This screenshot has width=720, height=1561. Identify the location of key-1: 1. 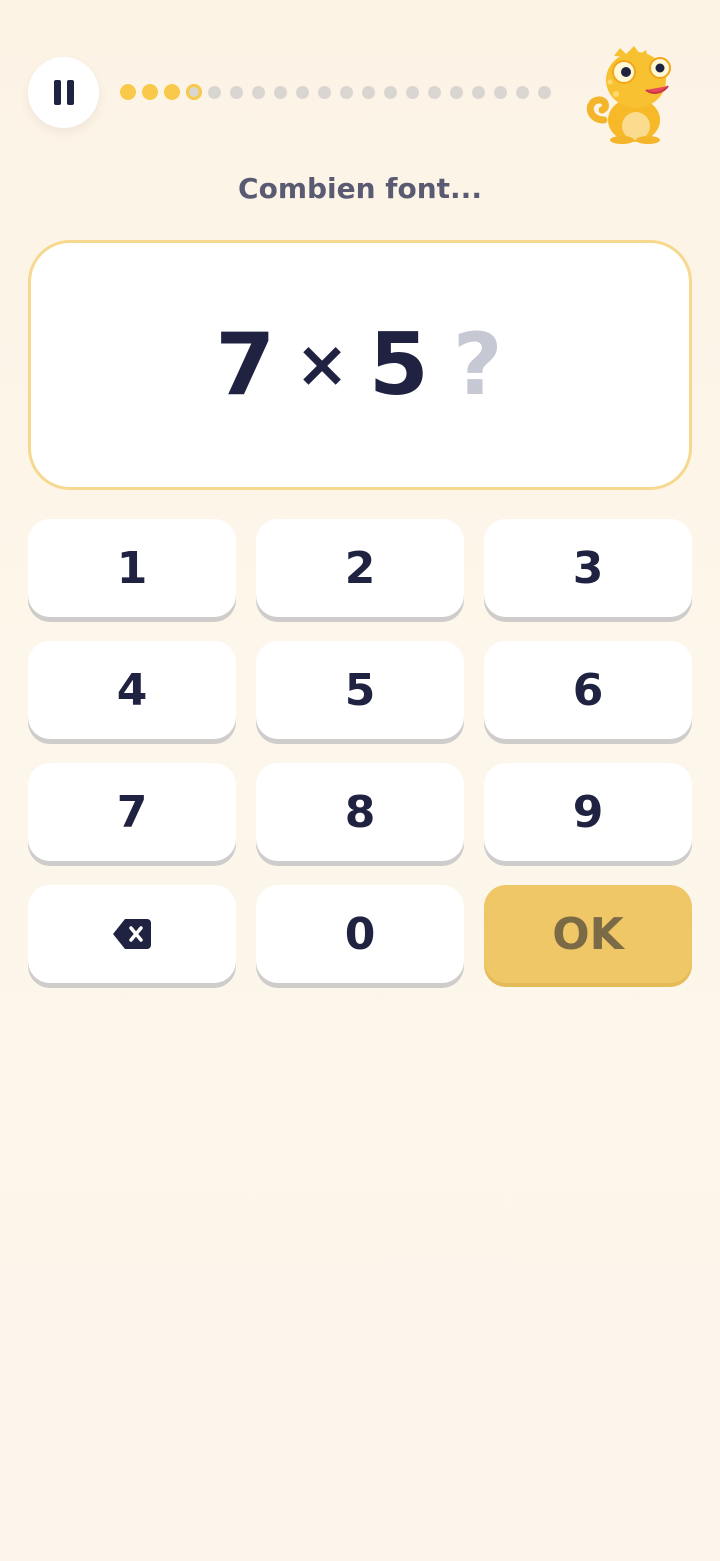
(132, 568).